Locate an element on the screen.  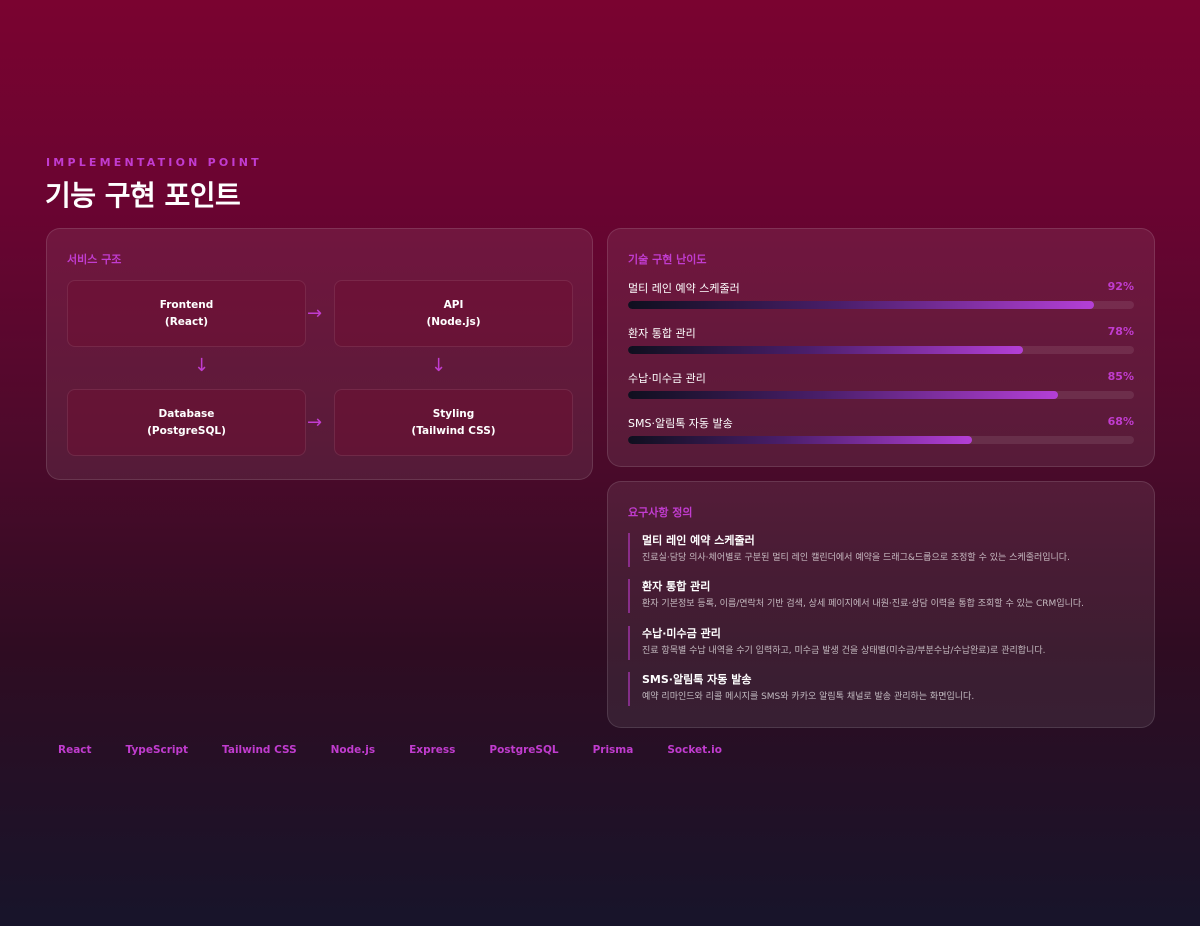
database-box: Database (PostgreSQL) is located at coordinates (186, 422).